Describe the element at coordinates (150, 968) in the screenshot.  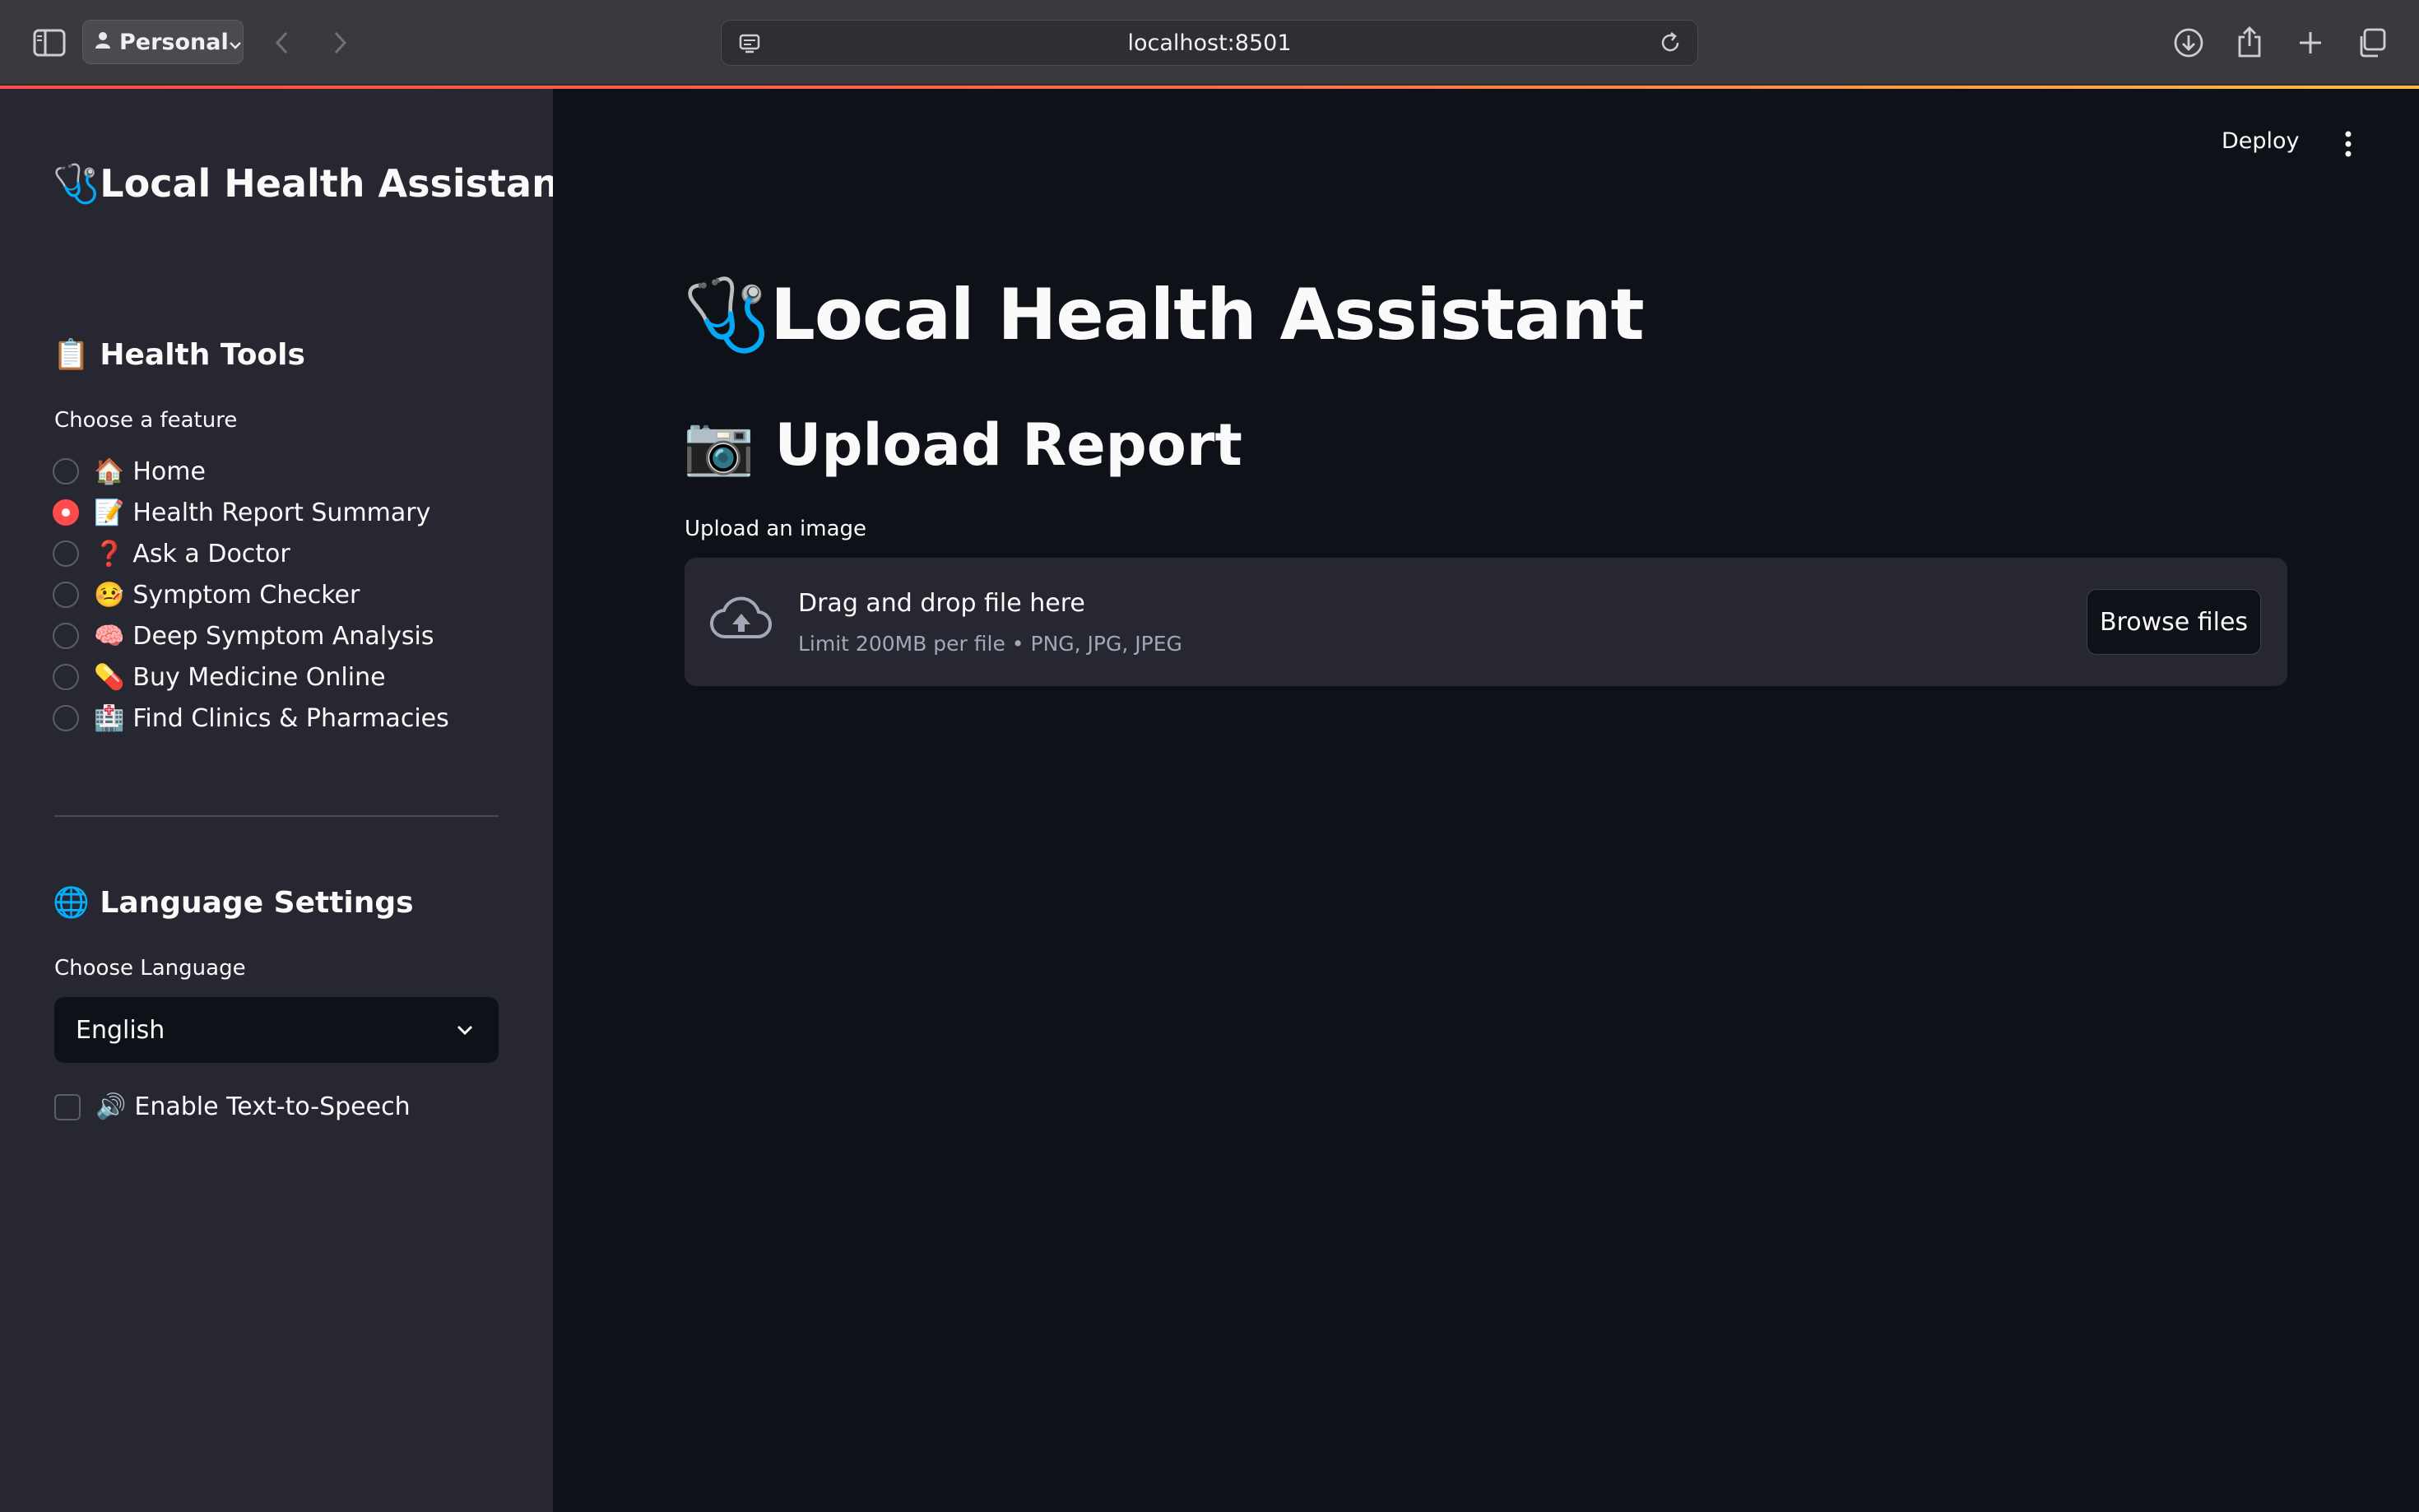
I see `language-label: Choose Language` at that location.